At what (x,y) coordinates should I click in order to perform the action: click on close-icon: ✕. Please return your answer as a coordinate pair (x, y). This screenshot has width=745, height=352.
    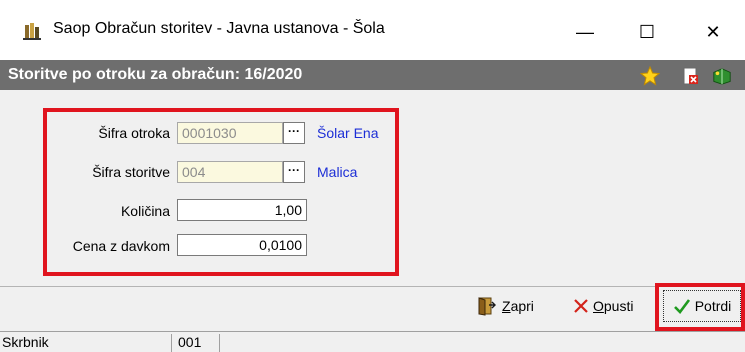
    Looking at the image, I should click on (713, 31).